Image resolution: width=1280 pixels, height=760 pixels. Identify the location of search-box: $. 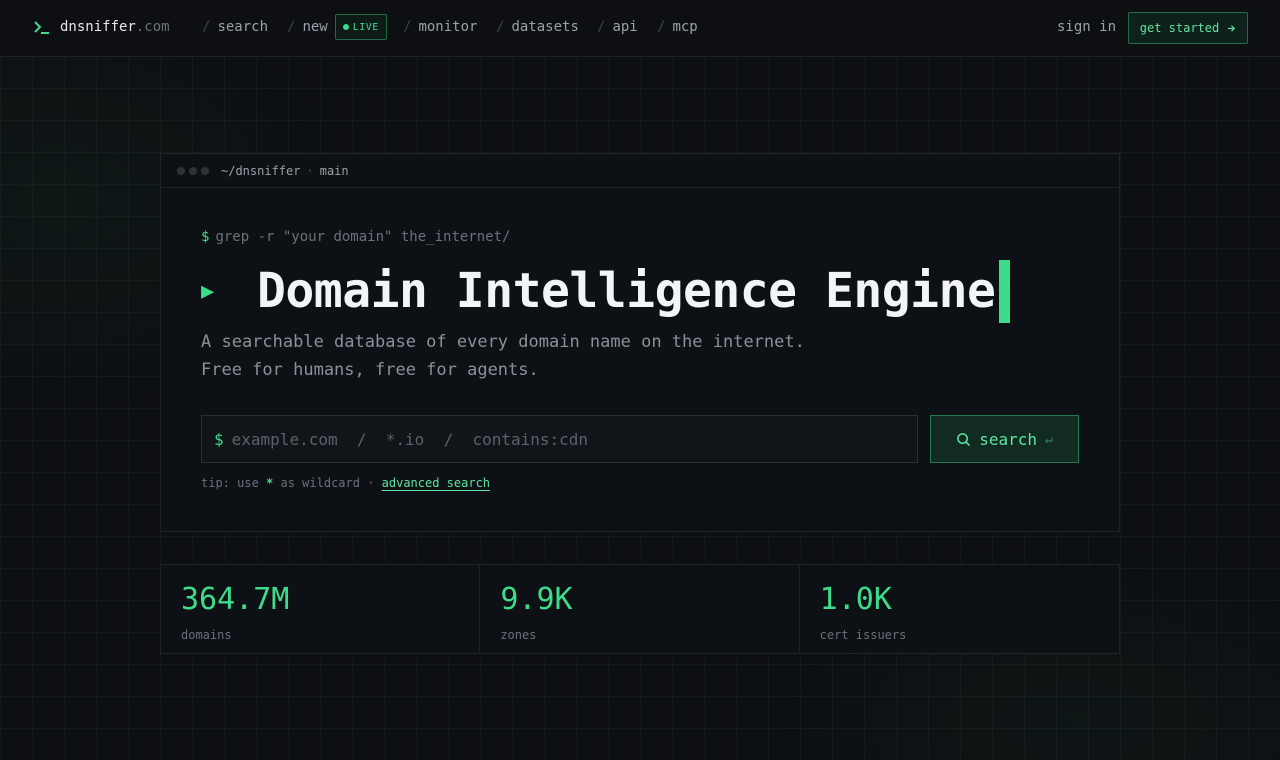
(559, 439).